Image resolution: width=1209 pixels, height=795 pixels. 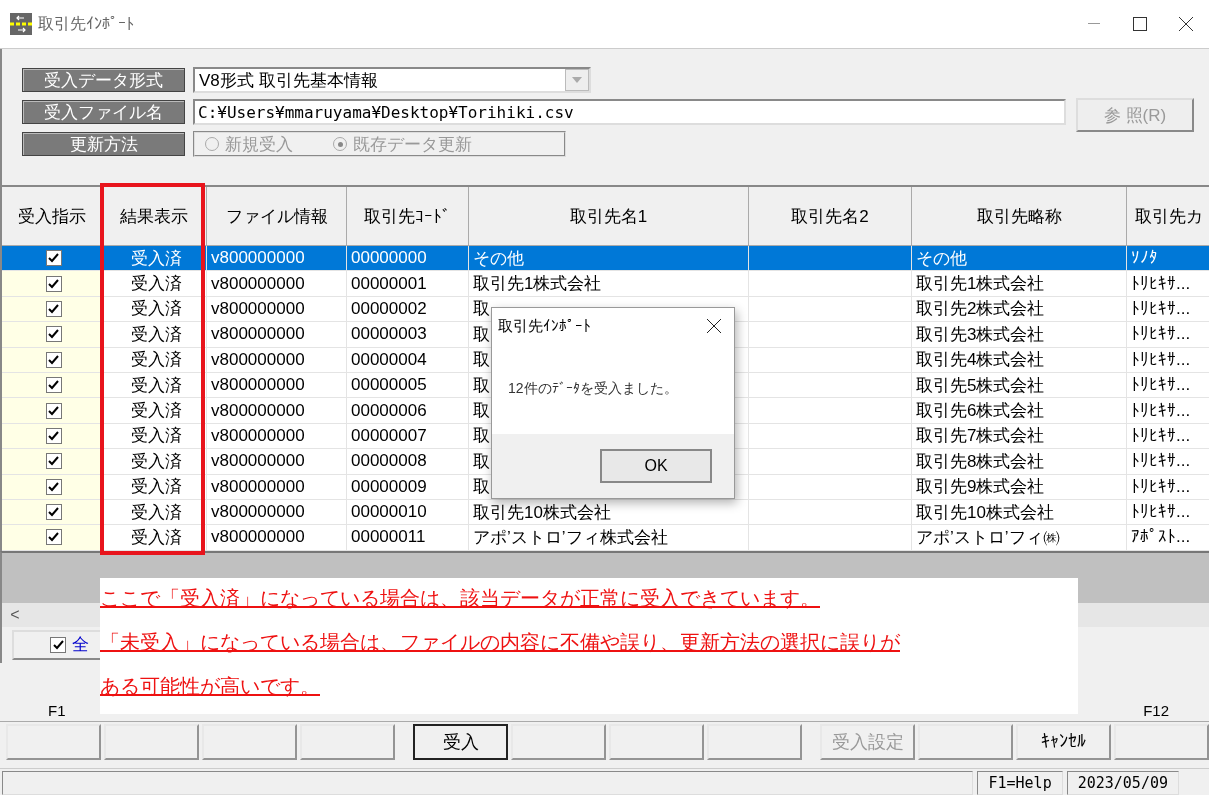 What do you see at coordinates (408, 411) in the screenshot?
I see `table-cell: 00000006` at bounding box center [408, 411].